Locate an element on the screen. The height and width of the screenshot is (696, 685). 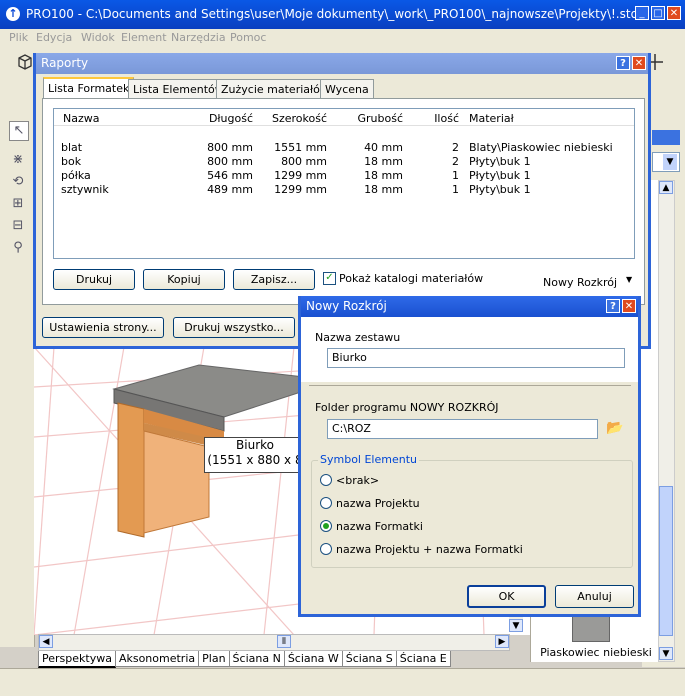
cell-nazwa: półka is located at coordinates (76, 175).